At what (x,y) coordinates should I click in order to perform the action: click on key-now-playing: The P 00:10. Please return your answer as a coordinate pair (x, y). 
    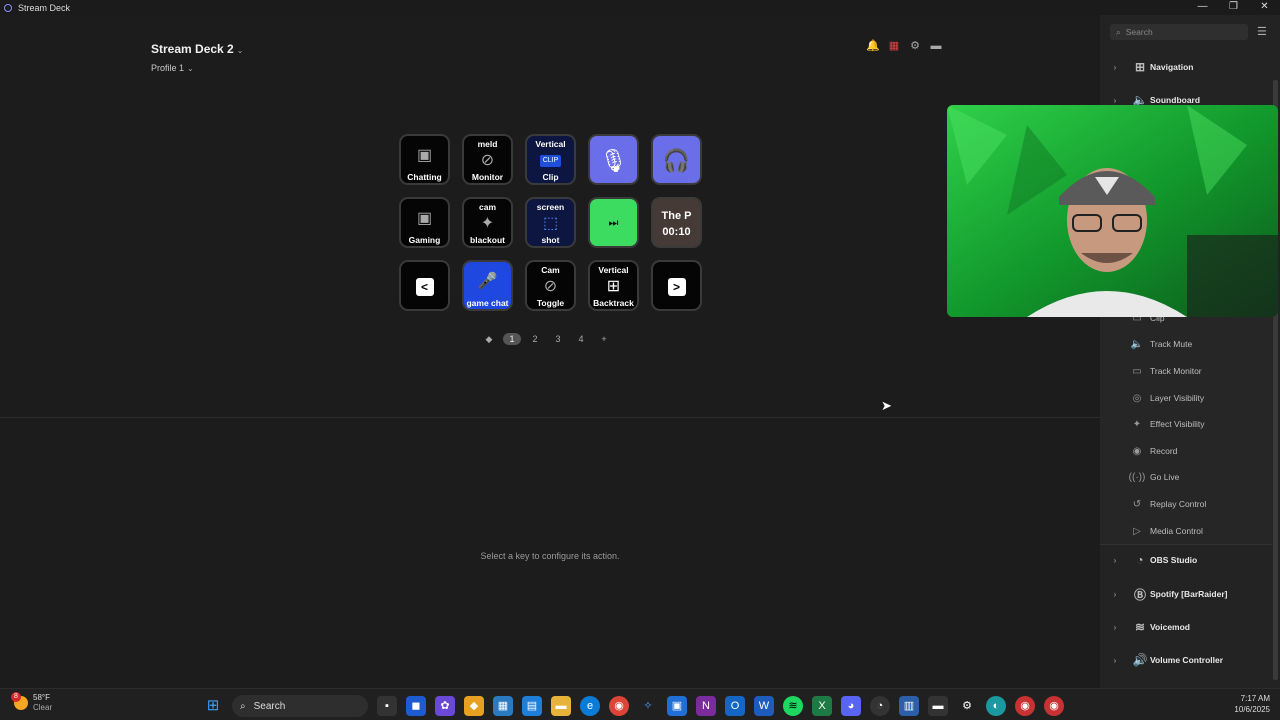
    Looking at the image, I should click on (676, 222).